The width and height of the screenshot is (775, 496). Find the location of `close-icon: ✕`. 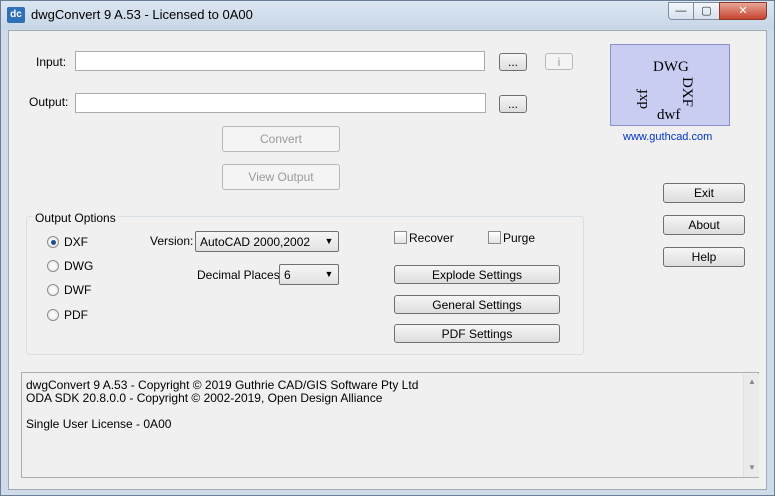

close-icon: ✕ is located at coordinates (743, 11).